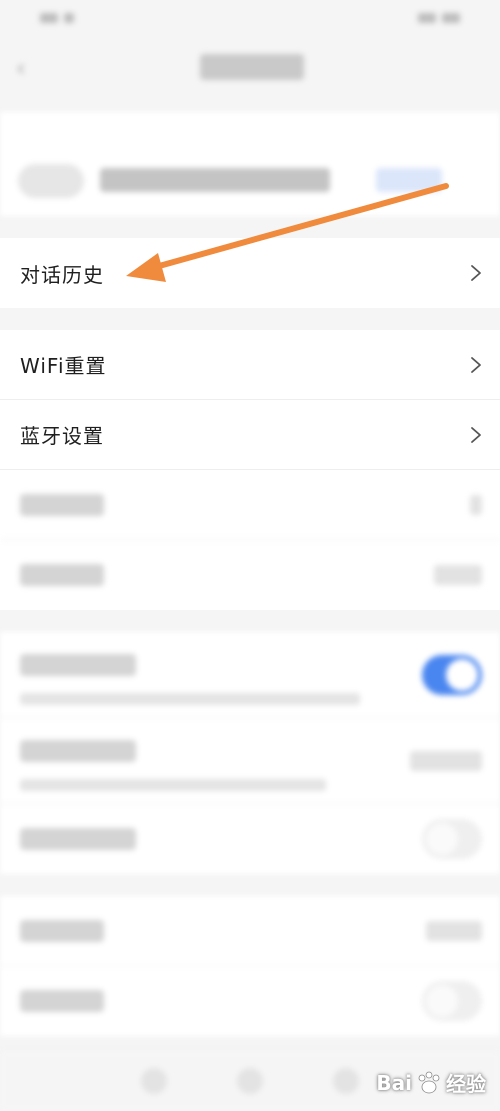 The width and height of the screenshot is (500, 1111). I want to click on wifi-reset-label: WiFi重置, so click(63, 366).